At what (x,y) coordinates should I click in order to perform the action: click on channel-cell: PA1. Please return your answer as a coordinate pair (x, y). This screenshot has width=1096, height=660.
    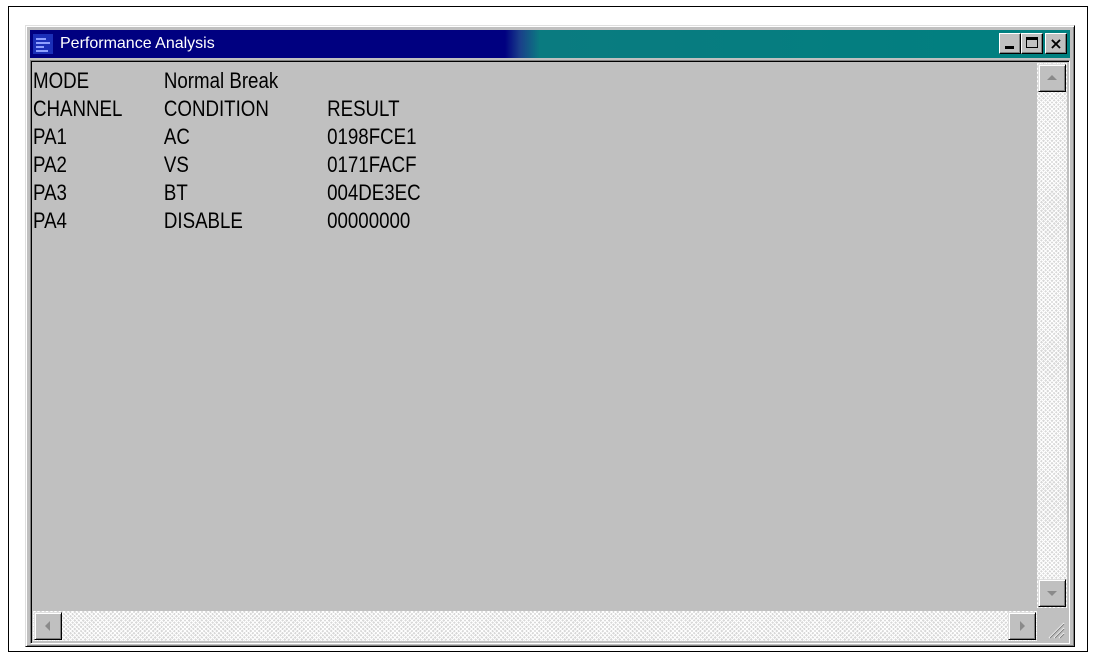
    Looking at the image, I should click on (50, 136).